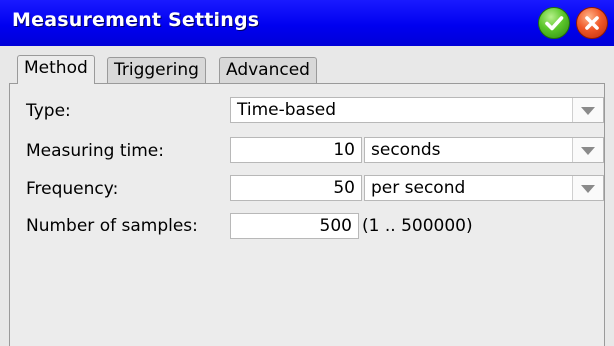 The width and height of the screenshot is (614, 346). What do you see at coordinates (296, 150) in the screenshot?
I see `measuring-time-input: 10` at bounding box center [296, 150].